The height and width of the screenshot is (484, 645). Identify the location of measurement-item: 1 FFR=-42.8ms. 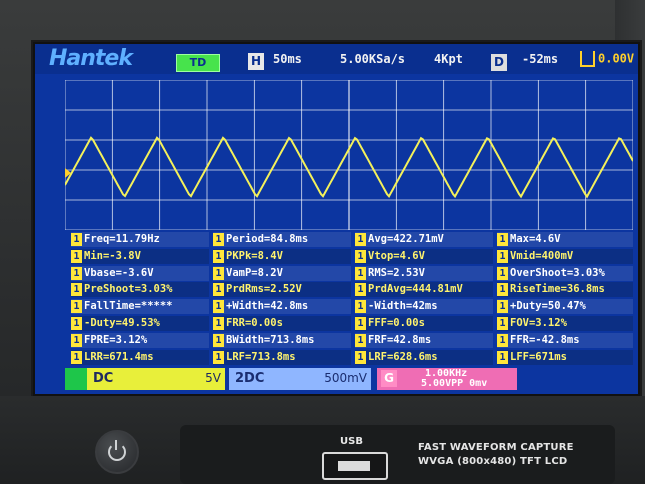
(565, 340).